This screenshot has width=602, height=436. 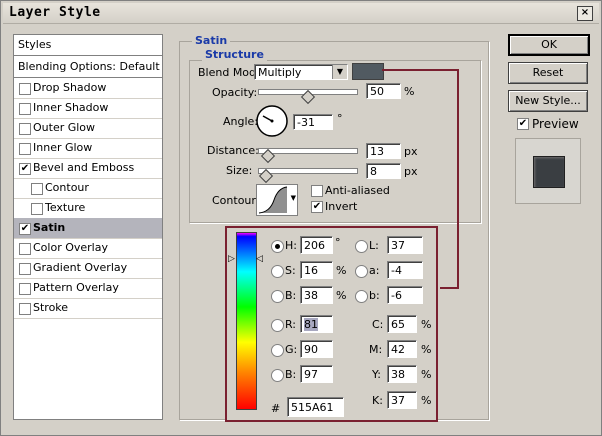 What do you see at coordinates (25, 129) in the screenshot?
I see `checkbox-outer-glow` at bounding box center [25, 129].